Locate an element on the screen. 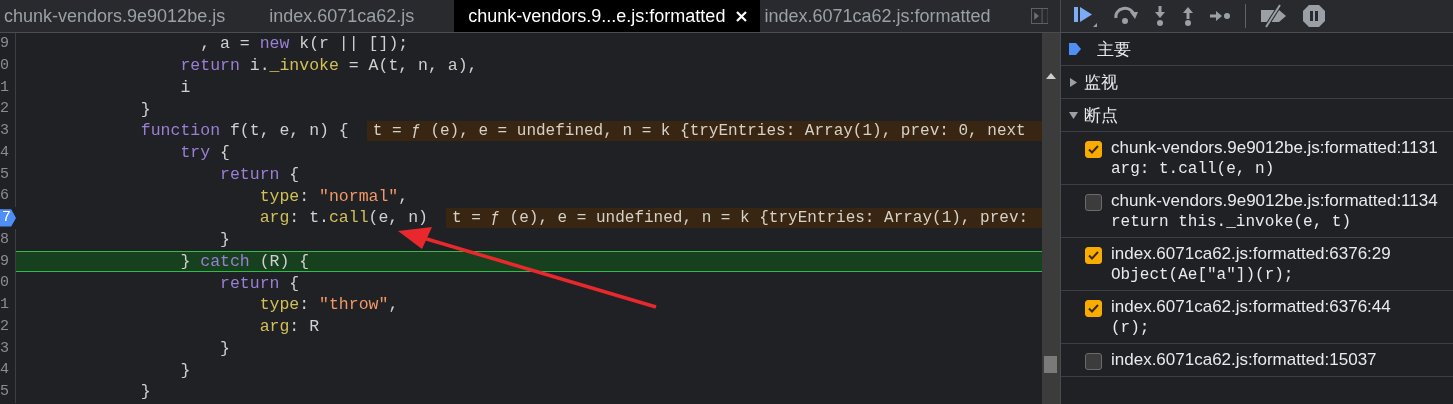 The width and height of the screenshot is (1453, 404). deactivate-breakpoints-button is located at coordinates (1274, 16).